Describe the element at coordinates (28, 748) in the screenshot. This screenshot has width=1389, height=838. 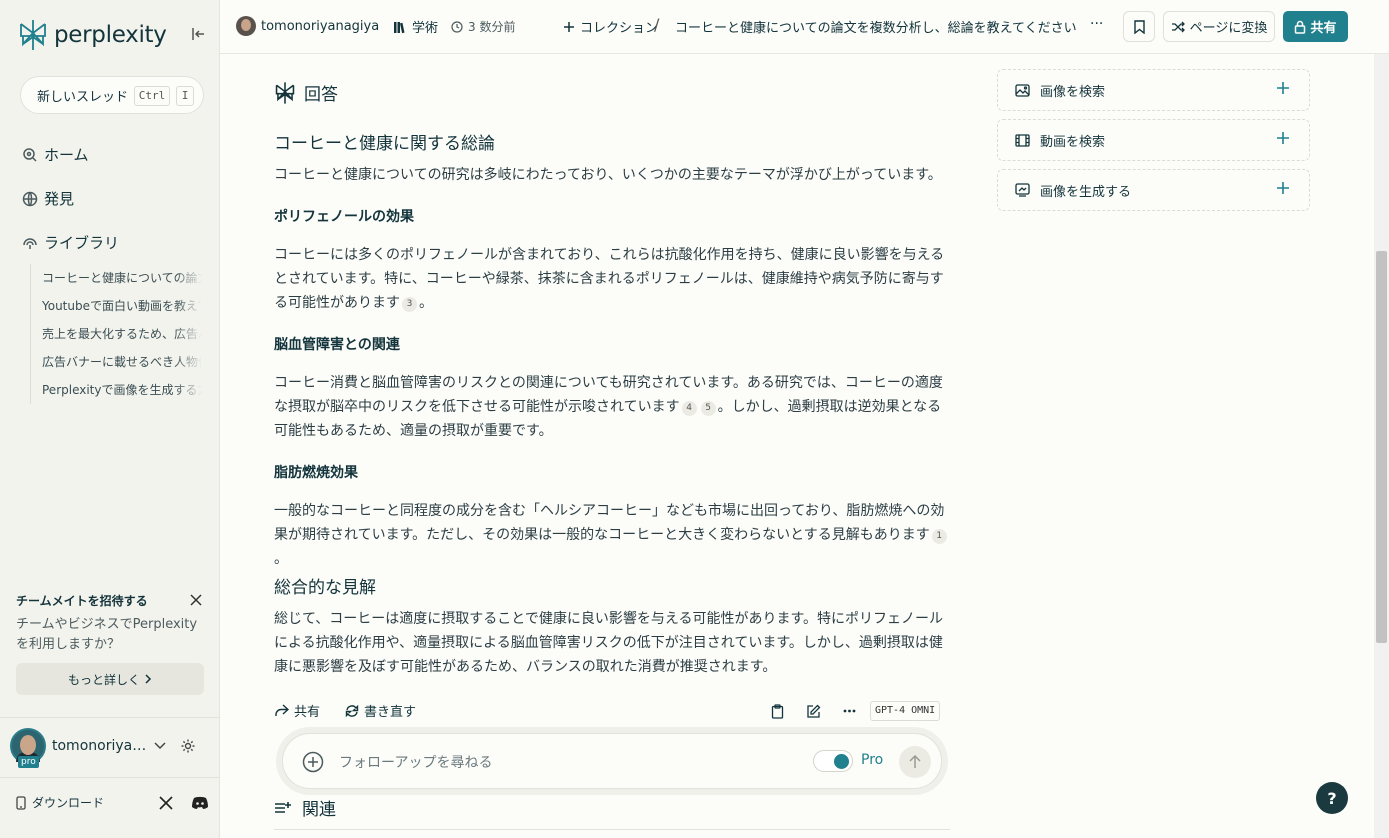
I see `avatar: pro` at that location.